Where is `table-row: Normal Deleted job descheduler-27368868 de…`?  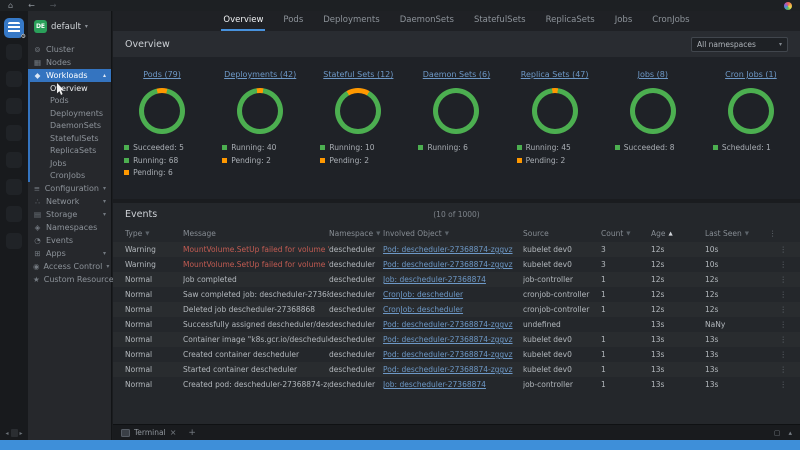
table-row: Normal Deleted job descheduler-27368868 de… is located at coordinates (456, 309).